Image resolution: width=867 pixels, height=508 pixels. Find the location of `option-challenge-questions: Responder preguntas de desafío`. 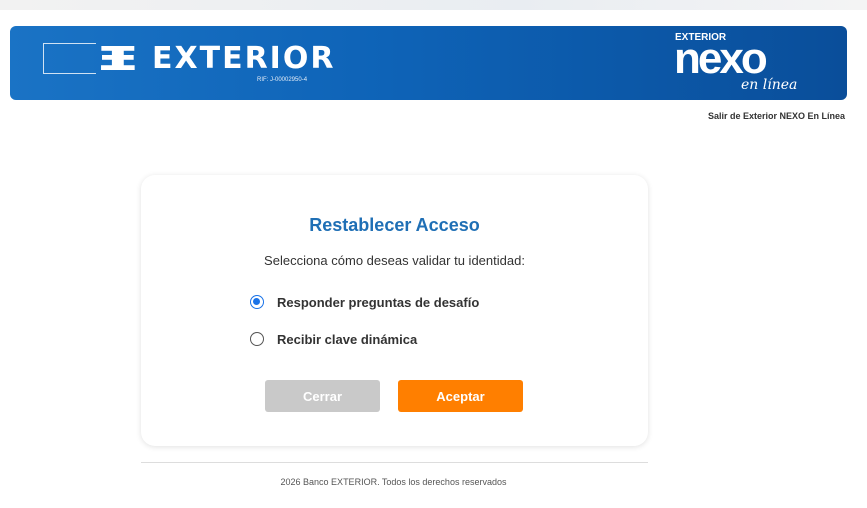

option-challenge-questions: Responder preguntas de desafío is located at coordinates (364, 302).